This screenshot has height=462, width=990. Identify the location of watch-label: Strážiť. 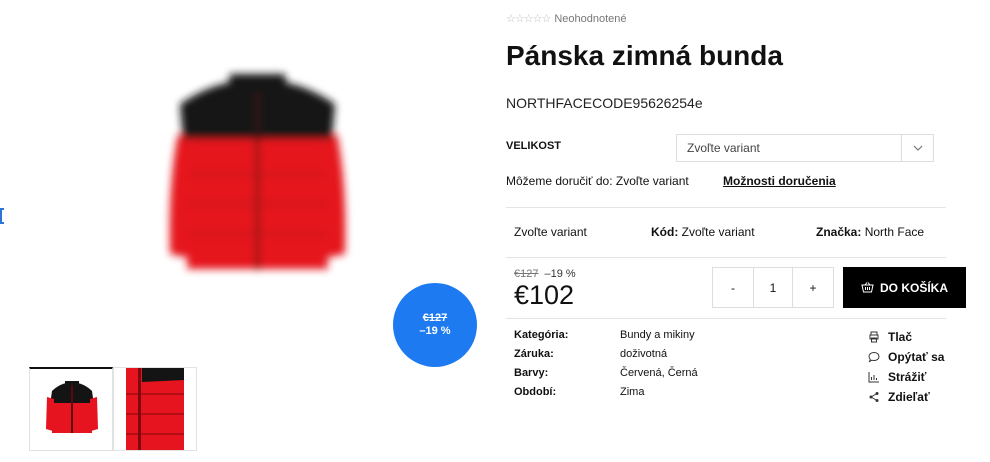
(907, 377).